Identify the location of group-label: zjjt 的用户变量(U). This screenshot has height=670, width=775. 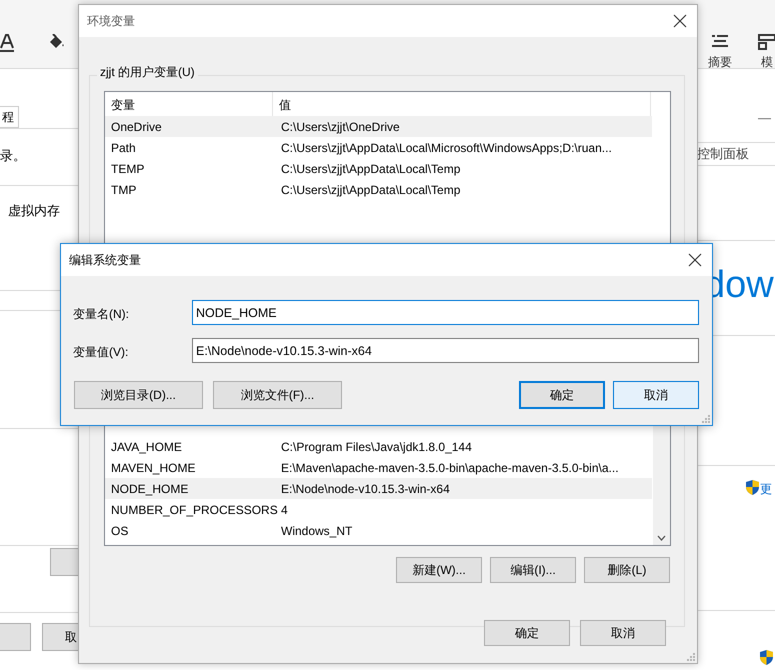
(147, 72).